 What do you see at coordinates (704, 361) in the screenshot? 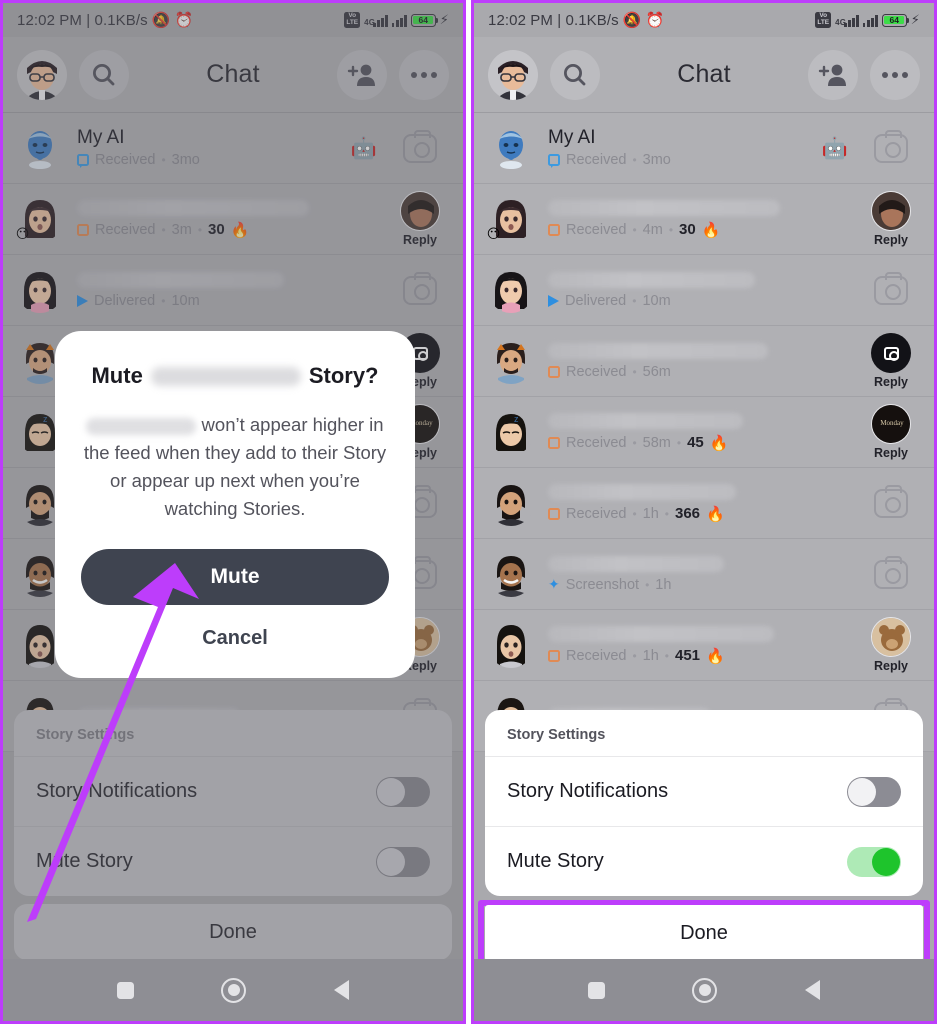
I see `chat-row: Received • 56m Reply` at bounding box center [704, 361].